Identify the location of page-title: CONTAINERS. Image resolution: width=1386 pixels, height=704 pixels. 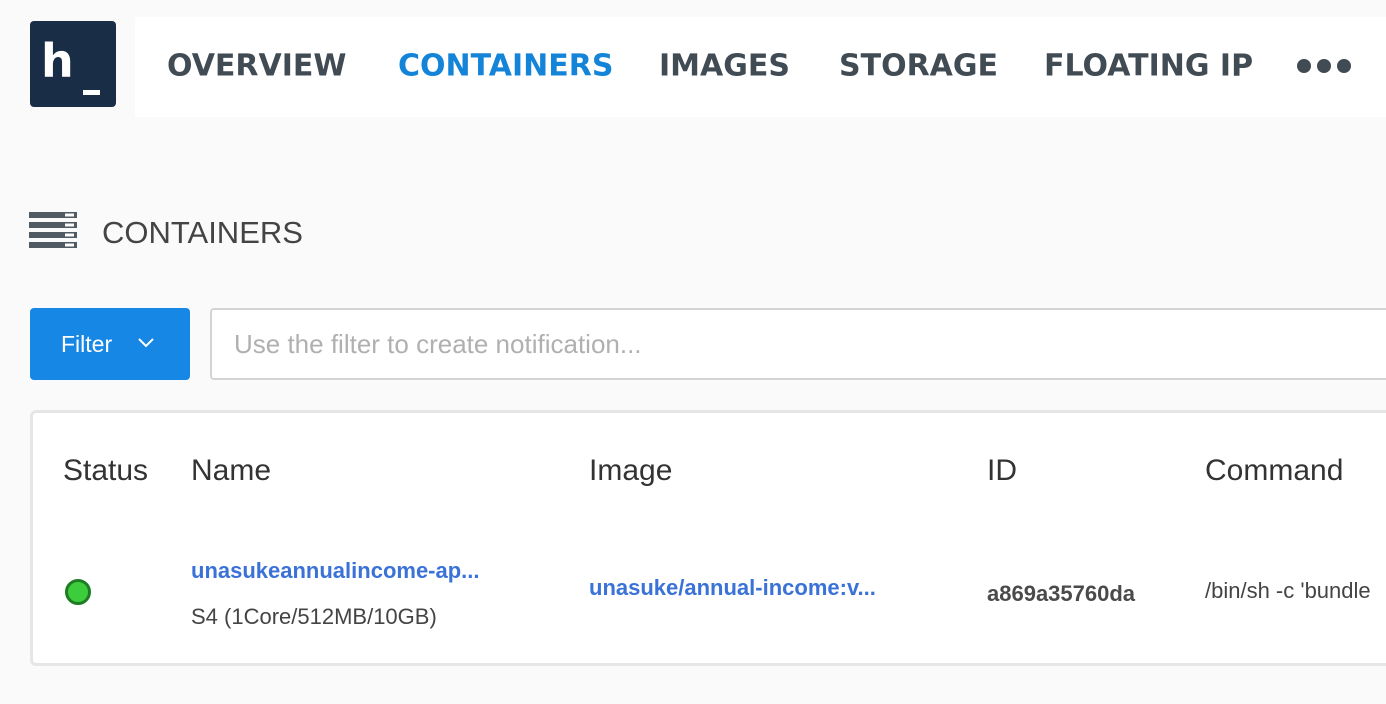
(202, 232).